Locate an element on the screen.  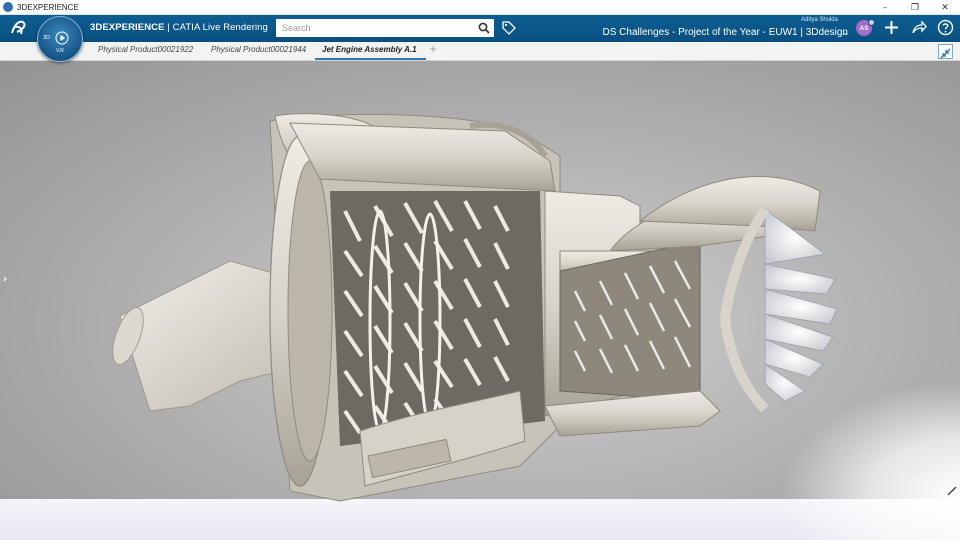
tab-physical-product-1: Physical Product00021922 is located at coordinates (145, 49).